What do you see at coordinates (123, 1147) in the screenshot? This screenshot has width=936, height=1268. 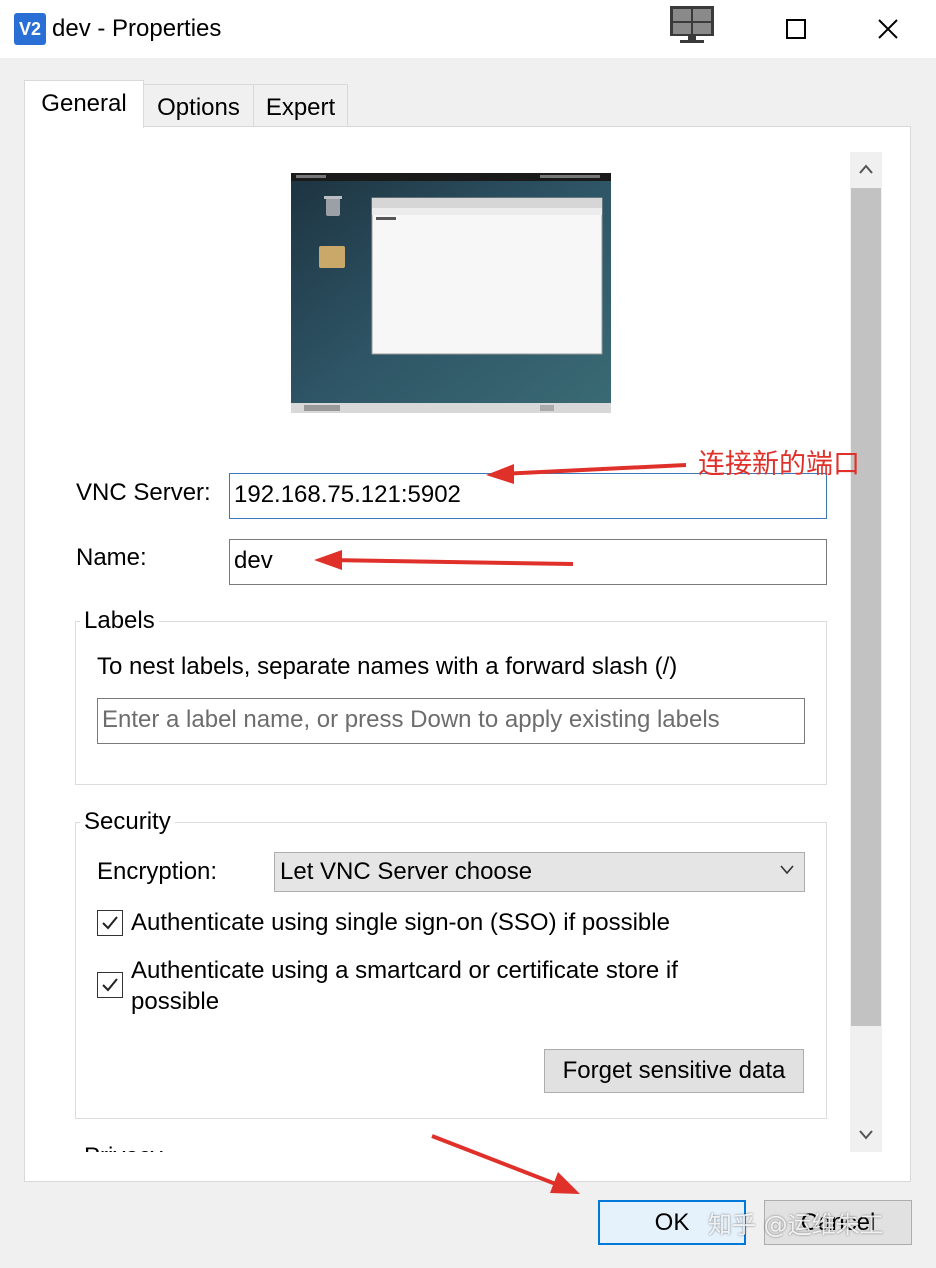 I see `privacy-group-title: Privacy` at bounding box center [123, 1147].